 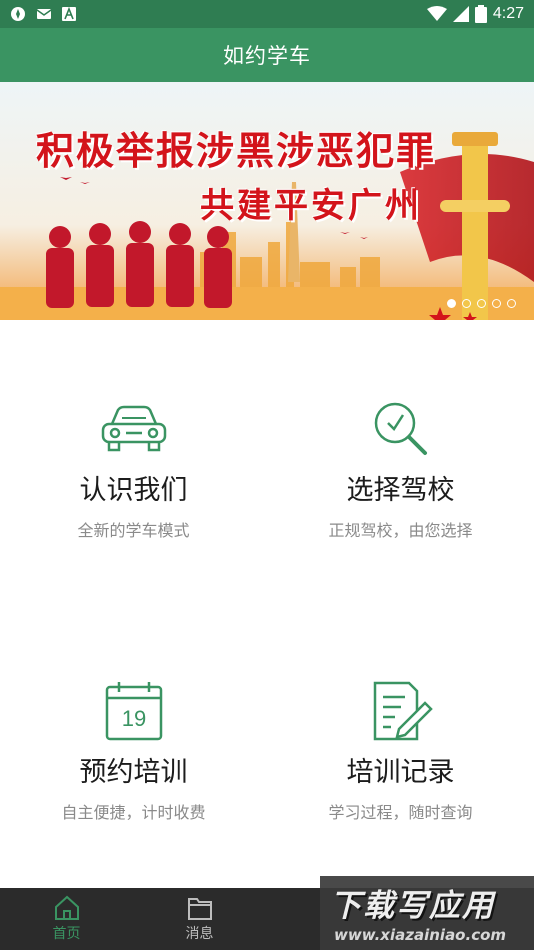 I want to click on calendar-icon: 19, so click(x=134, y=711).